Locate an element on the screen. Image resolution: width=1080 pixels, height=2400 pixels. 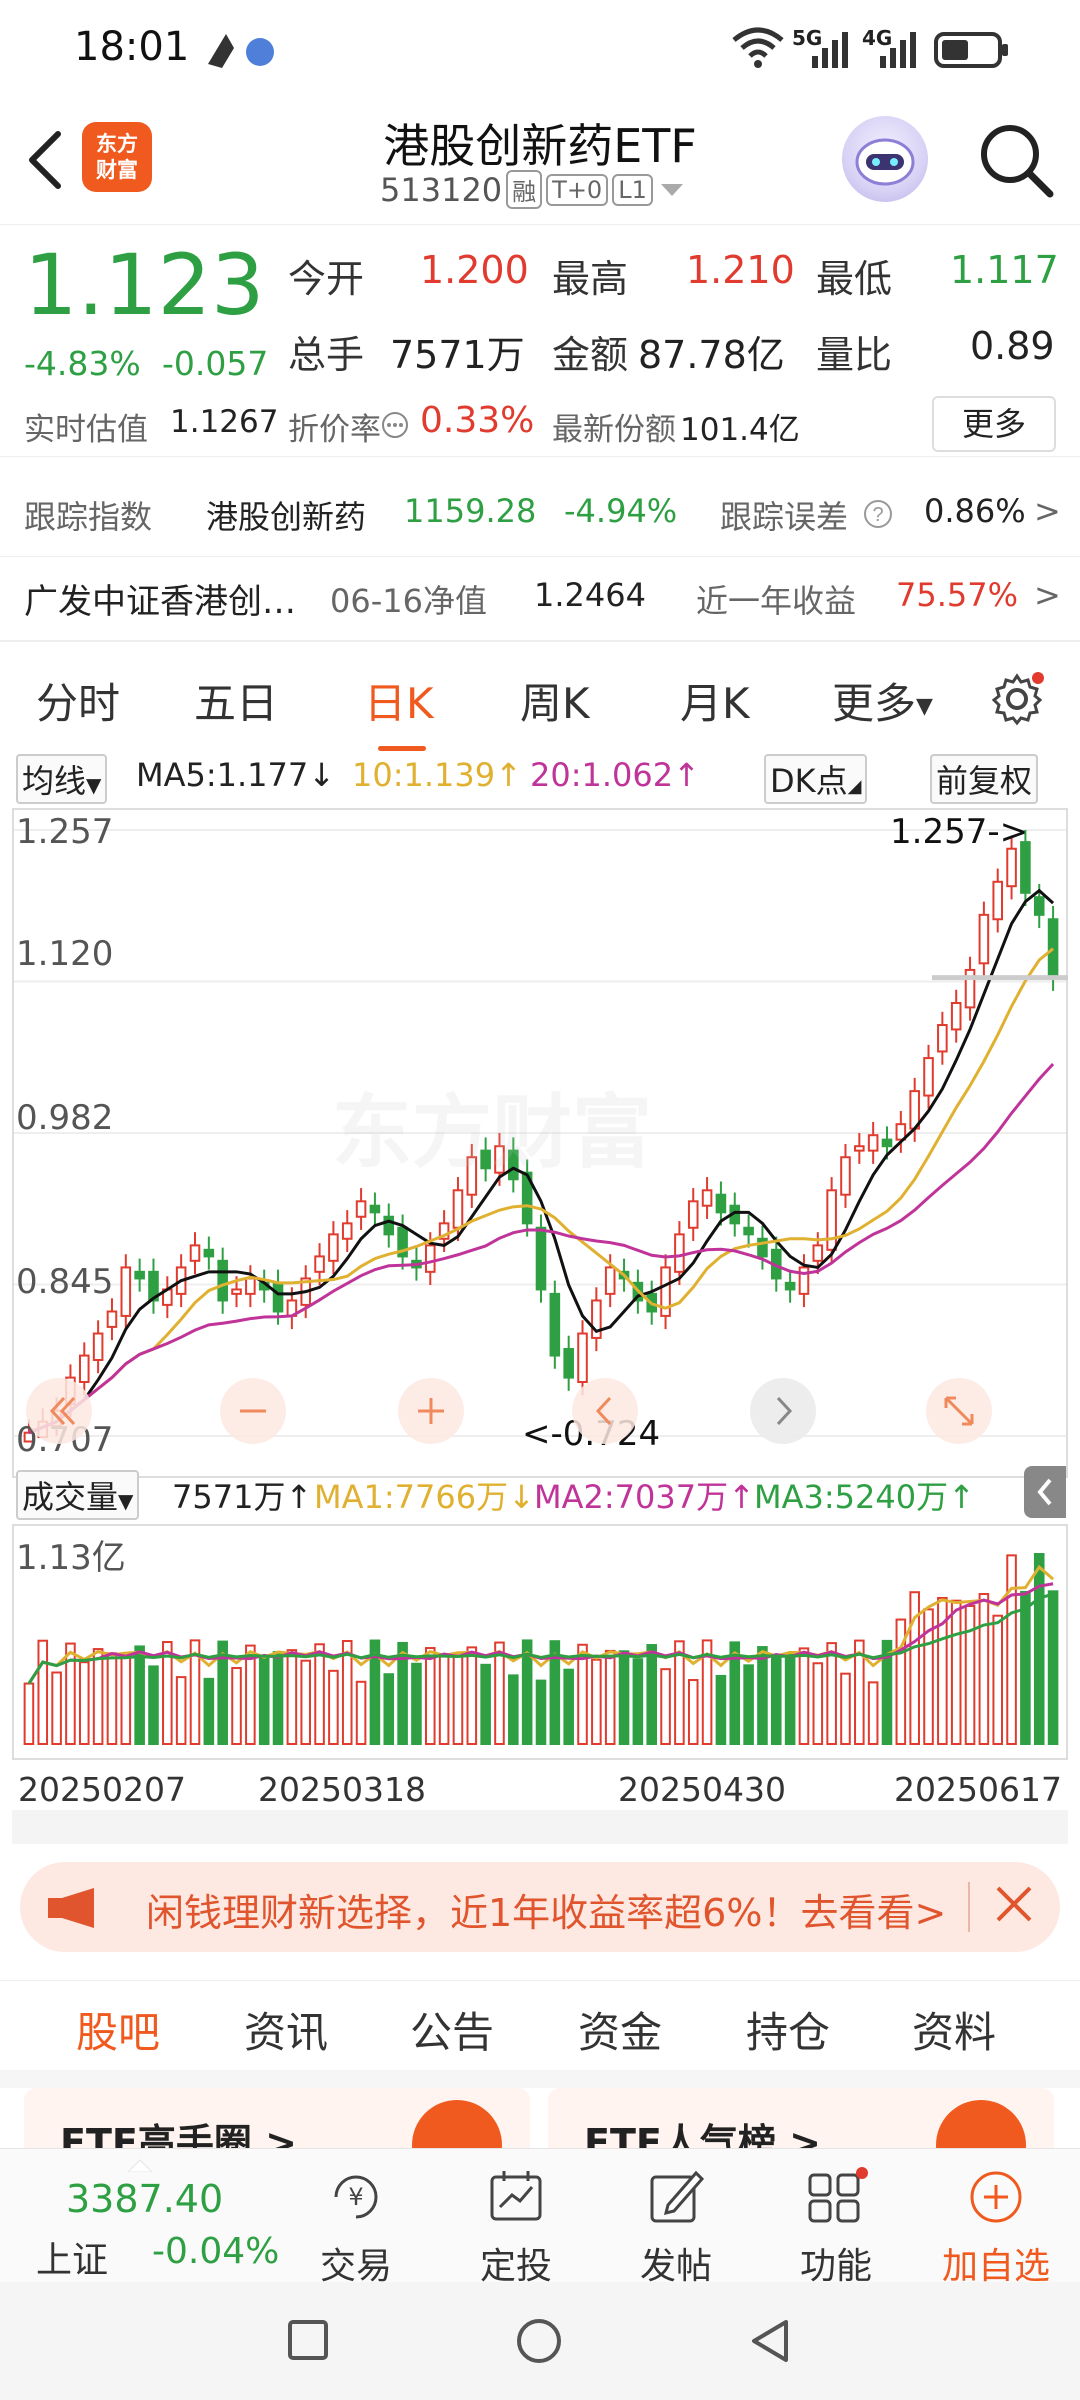
scroll-right-button is located at coordinates (783, 1411).